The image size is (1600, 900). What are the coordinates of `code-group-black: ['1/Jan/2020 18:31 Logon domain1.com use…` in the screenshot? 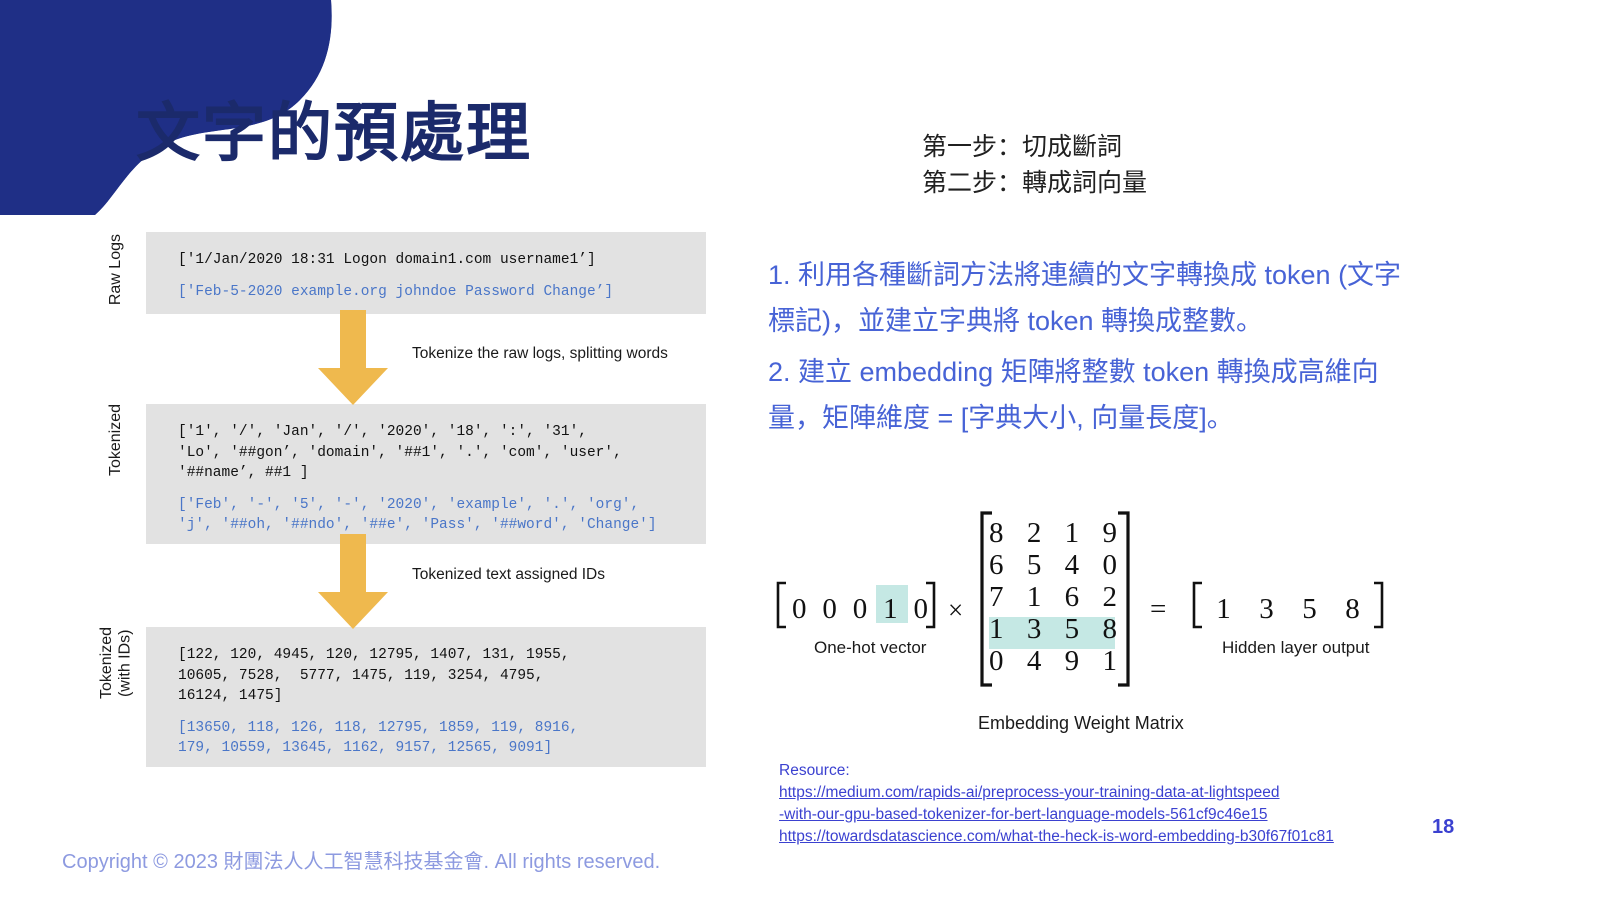 It's located at (442, 260).